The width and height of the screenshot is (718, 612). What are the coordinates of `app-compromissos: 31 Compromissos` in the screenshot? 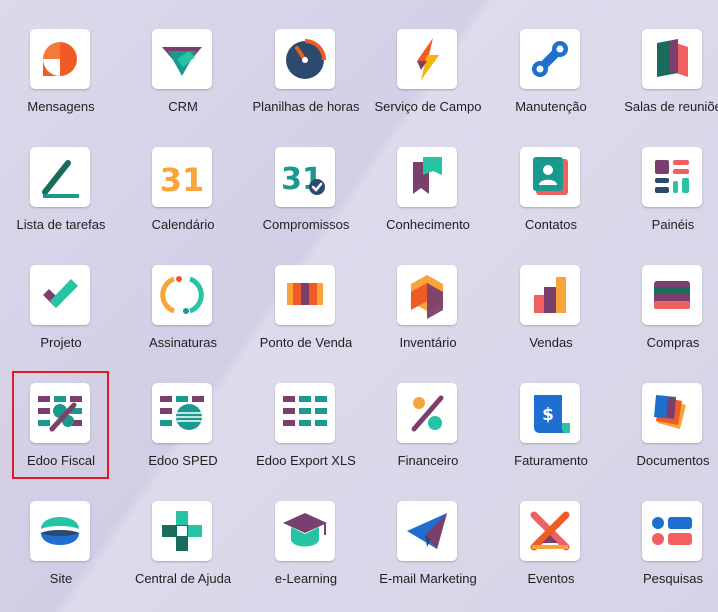 It's located at (306, 177).